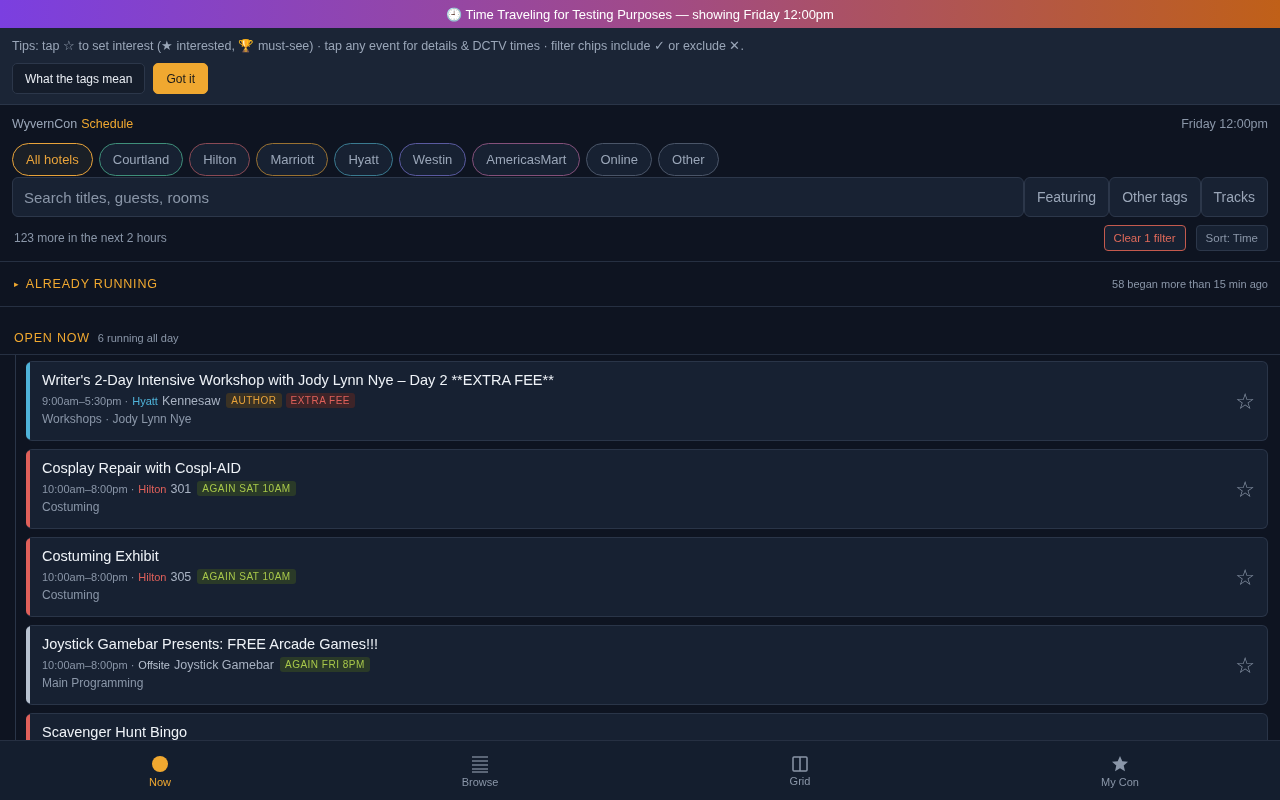 The image size is (1280, 800). Describe the element at coordinates (518, 197) in the screenshot. I see `search-field: Search titles, guests, rooms` at that location.